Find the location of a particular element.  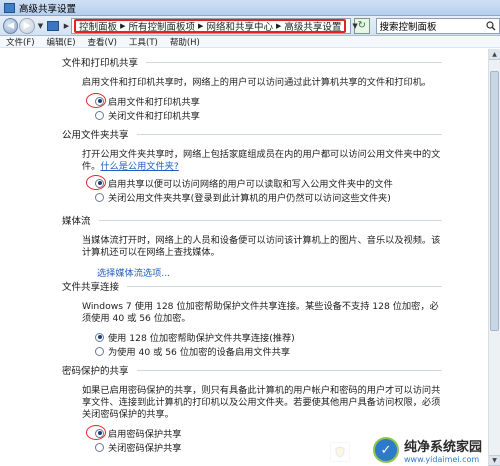

option-128-bit-encryption: 使用 128 位加密帮助保护文件共享连接(推荐) is located at coordinates (252, 337).